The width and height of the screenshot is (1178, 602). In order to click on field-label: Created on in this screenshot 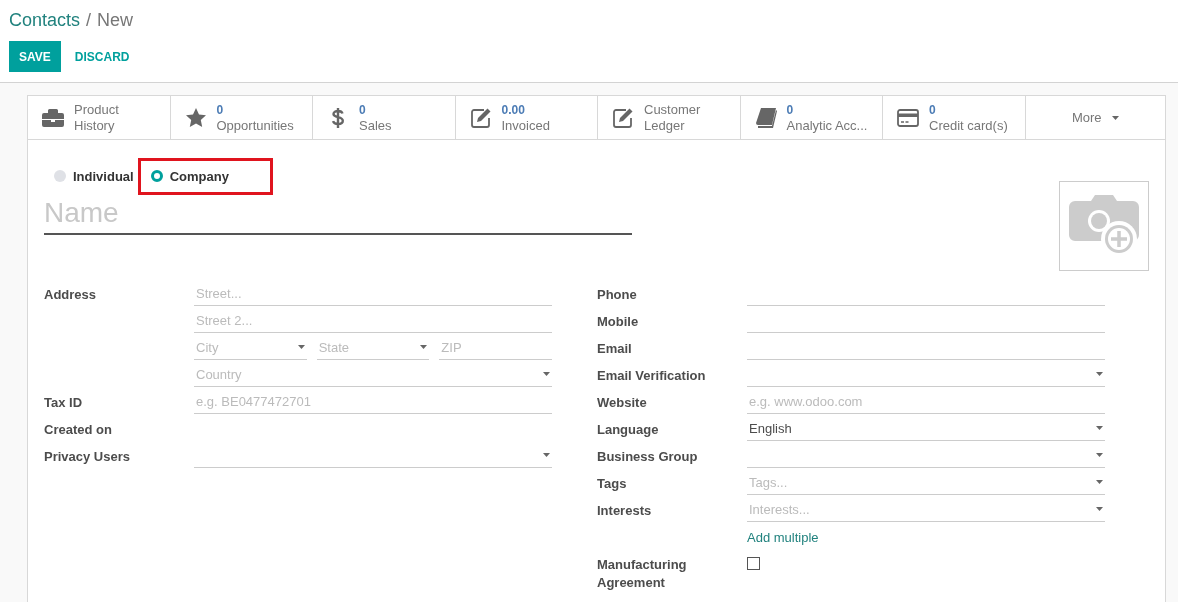, I will do `click(78, 430)`.